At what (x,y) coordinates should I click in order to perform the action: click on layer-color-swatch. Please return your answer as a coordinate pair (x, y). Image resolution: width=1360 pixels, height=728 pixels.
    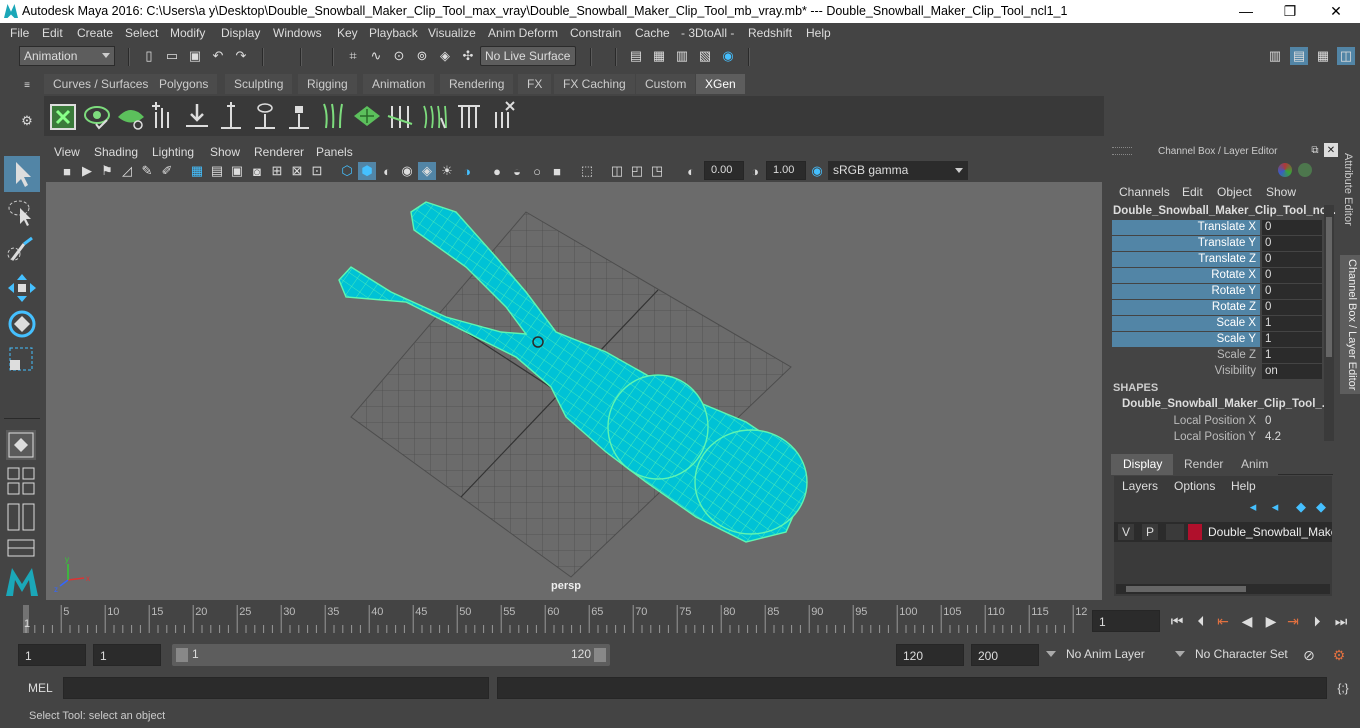
    Looking at the image, I should click on (1195, 532).